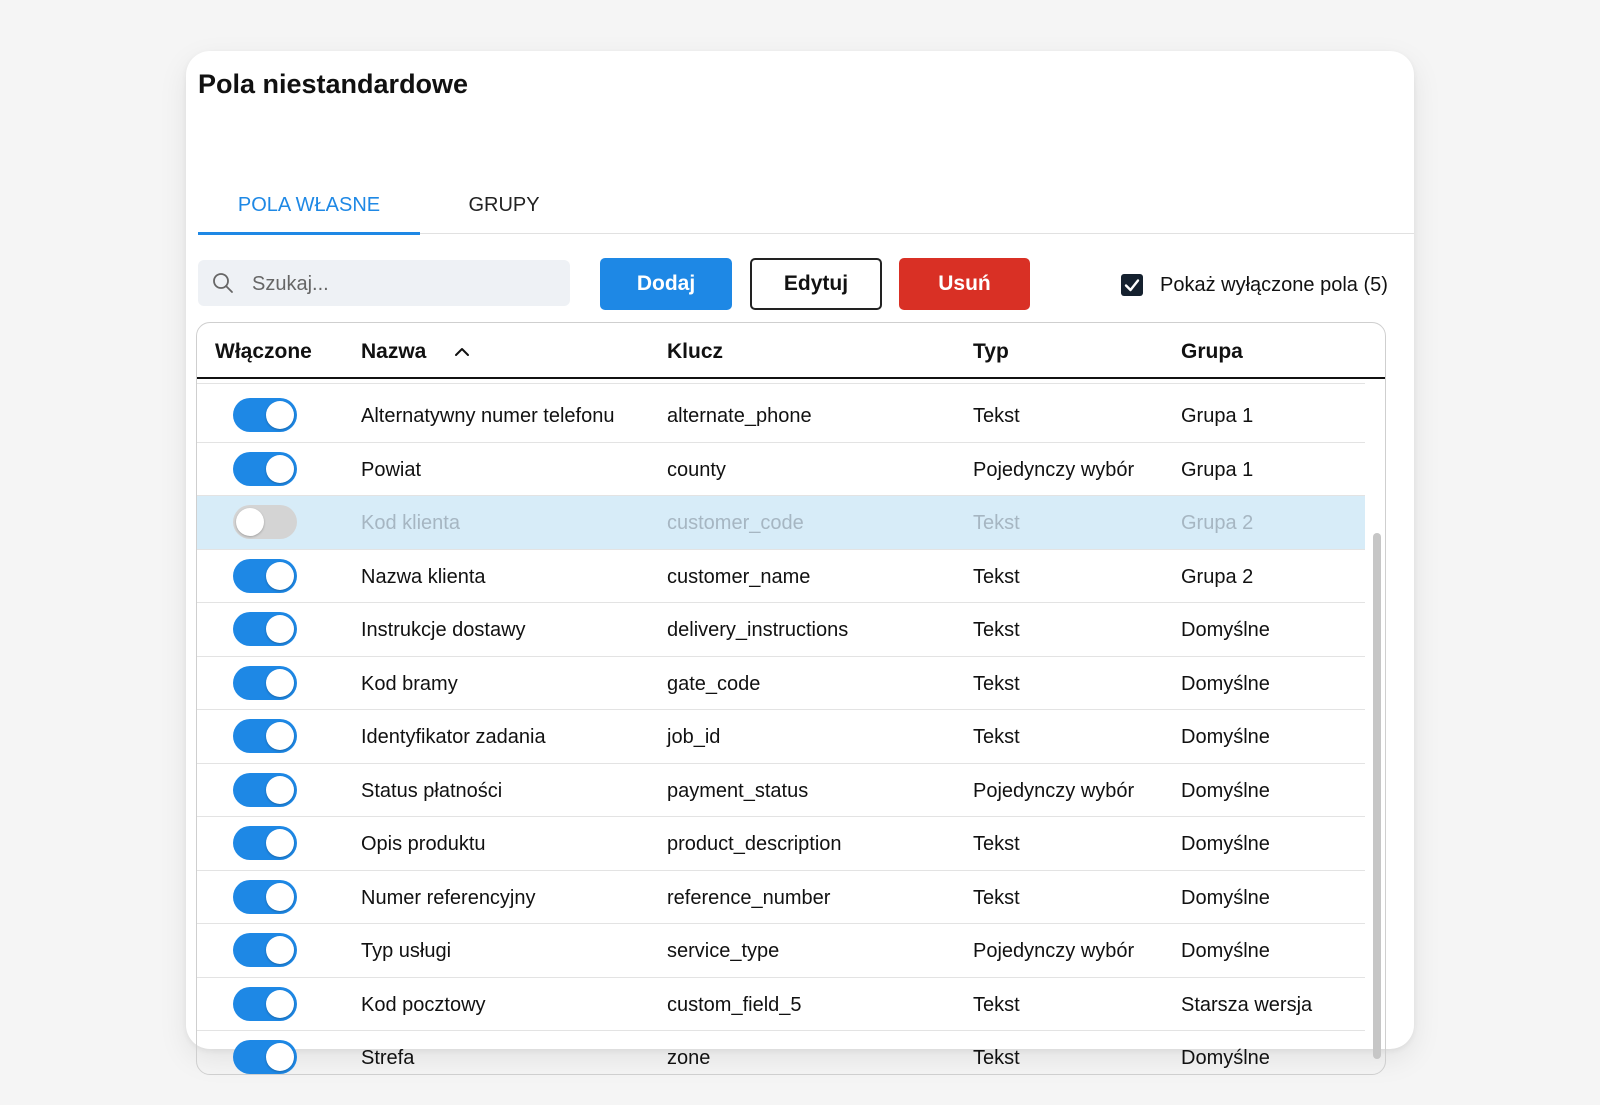 Image resolution: width=1600 pixels, height=1105 pixels. Describe the element at coordinates (739, 416) in the screenshot. I see `key-cell: alternate_phone` at that location.